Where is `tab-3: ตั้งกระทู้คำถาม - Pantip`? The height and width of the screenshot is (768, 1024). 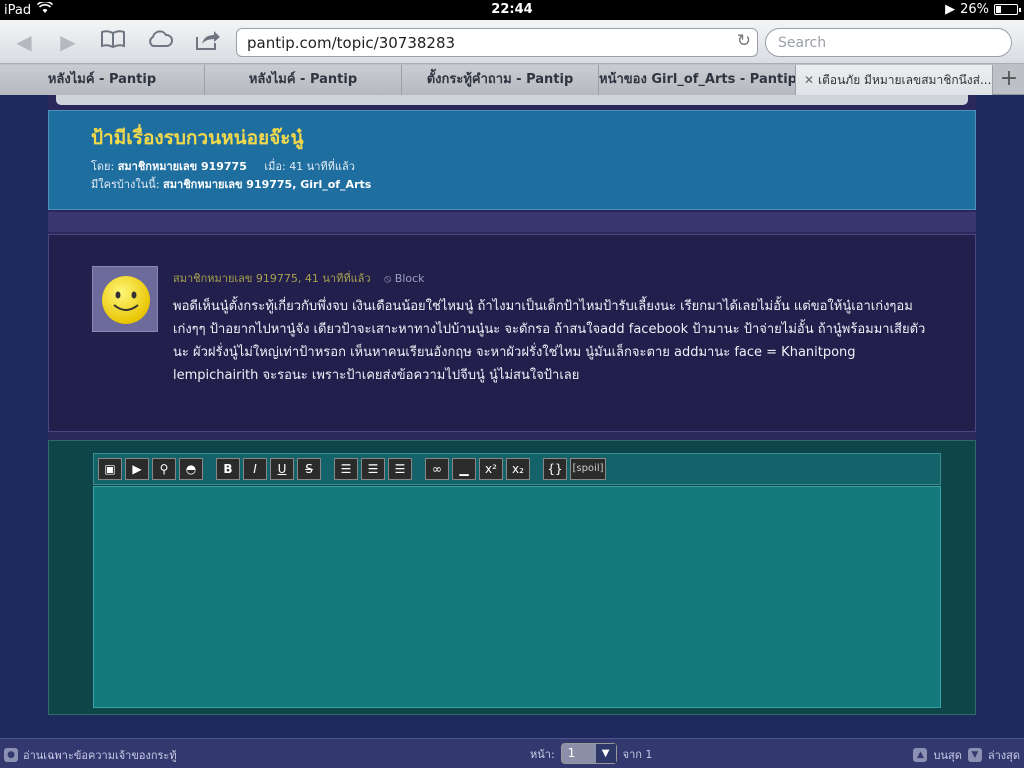
tab-3: ตั้งกระทู้คำถาม - Pantip is located at coordinates (500, 80).